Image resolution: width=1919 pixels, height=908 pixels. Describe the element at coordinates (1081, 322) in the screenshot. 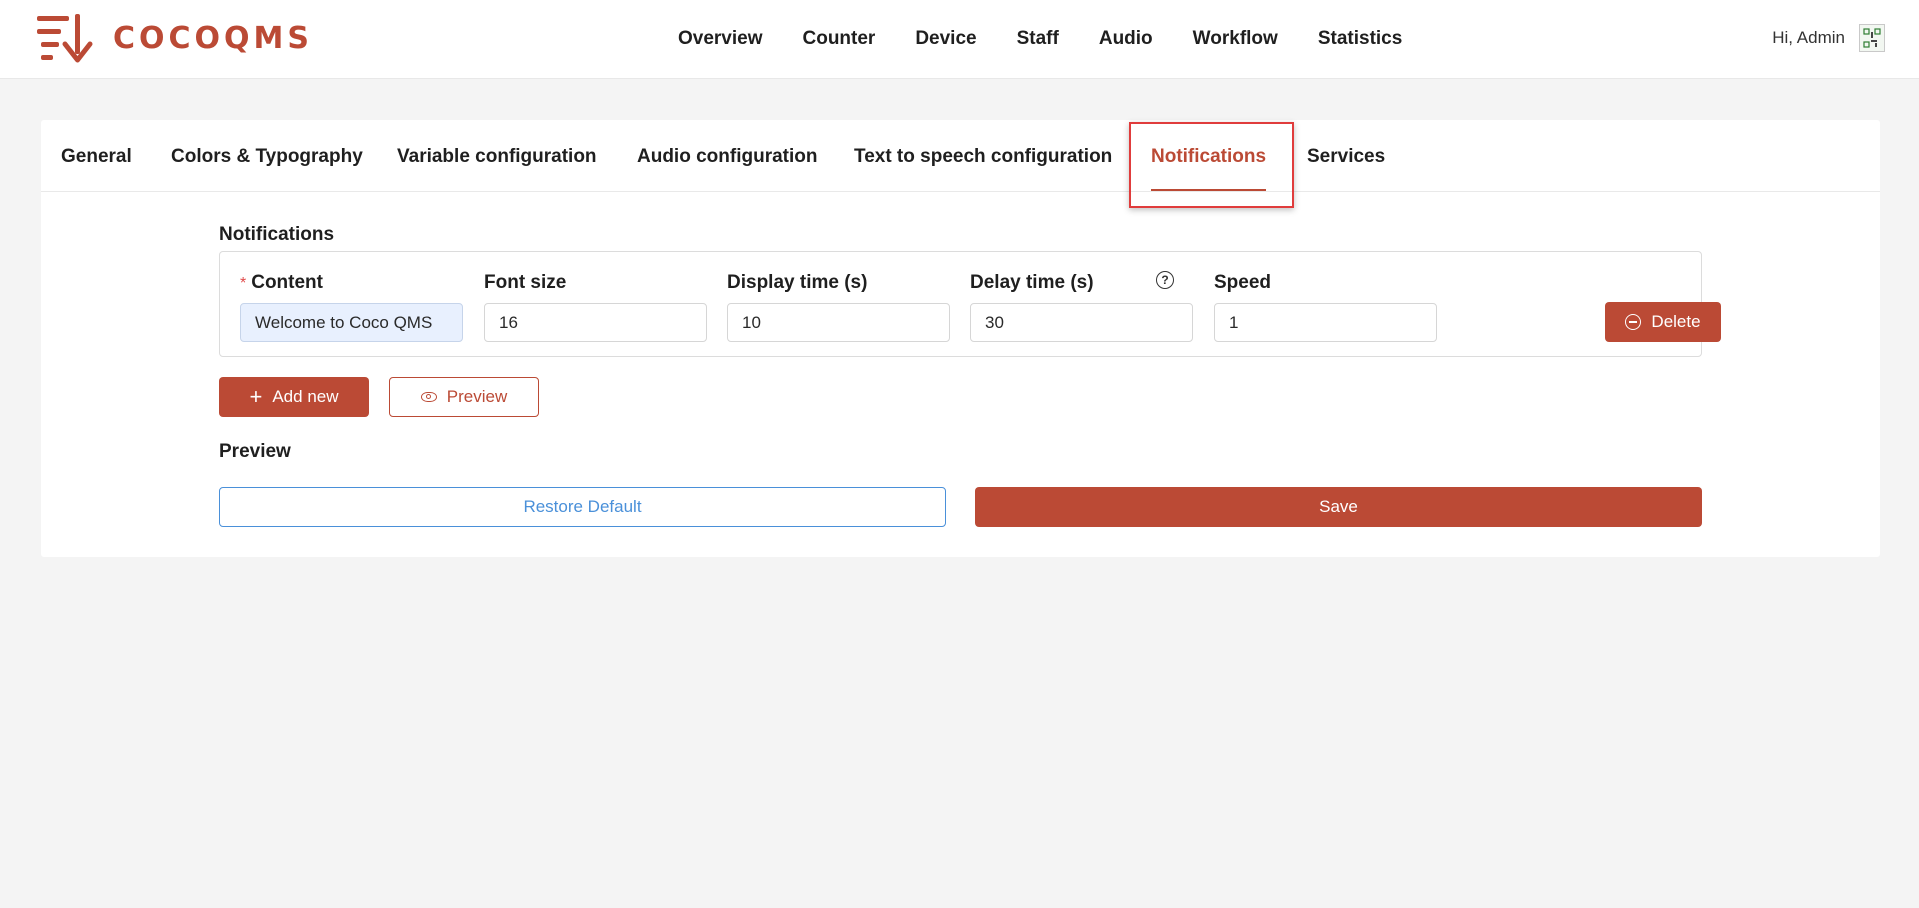

I see `delay-time-input: 30` at that location.